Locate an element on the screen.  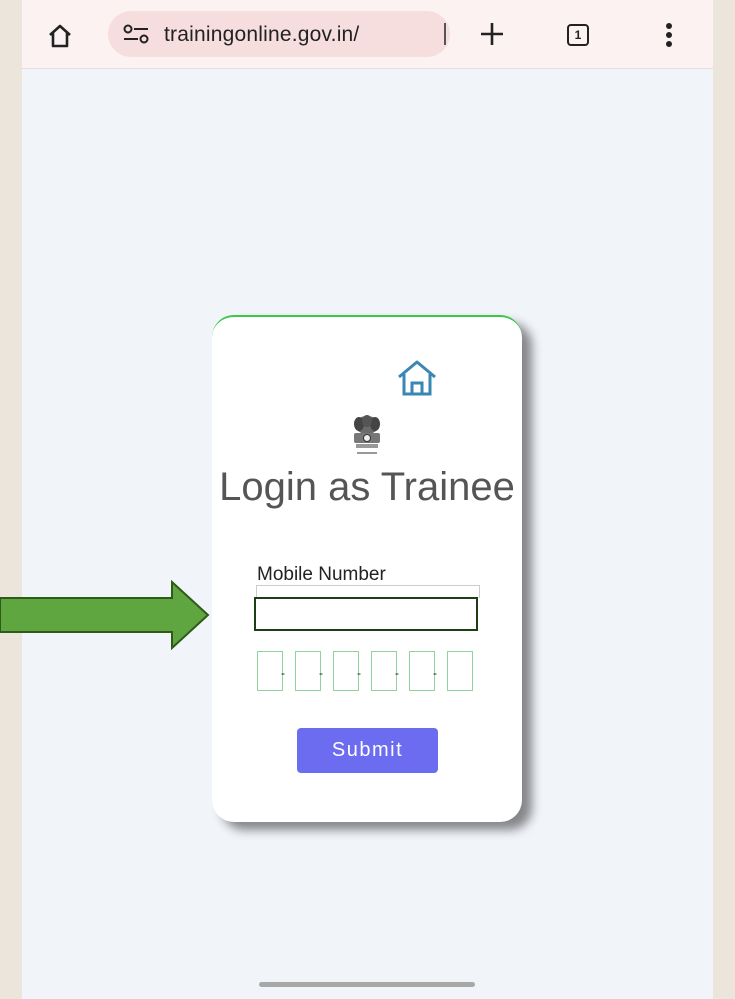
mobile-number-input is located at coordinates (366, 614).